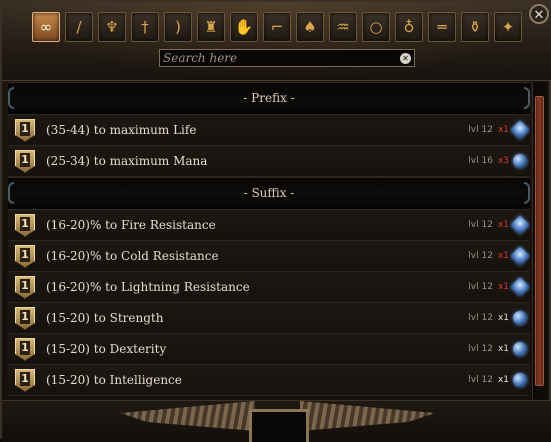  What do you see at coordinates (269, 256) in the screenshot?
I see `modifier-row: 1 (16-20)% to Cold Resistance lvl 12 x1` at bounding box center [269, 256].